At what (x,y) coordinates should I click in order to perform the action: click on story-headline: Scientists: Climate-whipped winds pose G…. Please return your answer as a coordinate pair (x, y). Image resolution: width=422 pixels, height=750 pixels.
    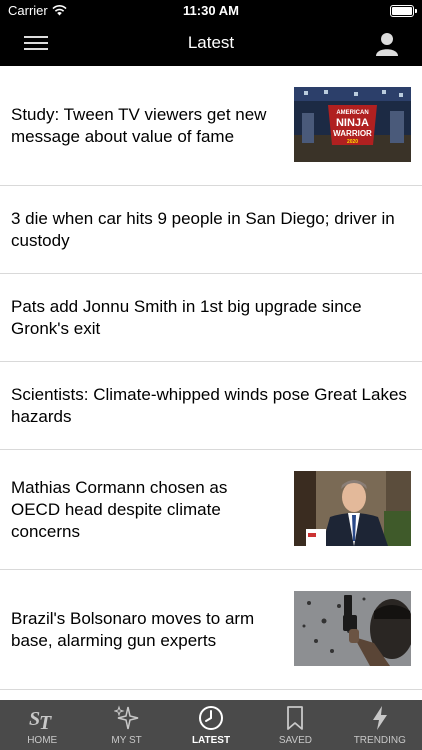
    Looking at the image, I should click on (209, 405).